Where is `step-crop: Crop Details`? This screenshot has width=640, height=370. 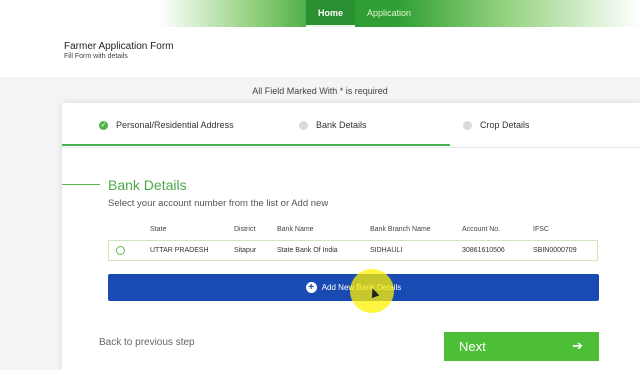
step-crop: Crop Details is located at coordinates (496, 125).